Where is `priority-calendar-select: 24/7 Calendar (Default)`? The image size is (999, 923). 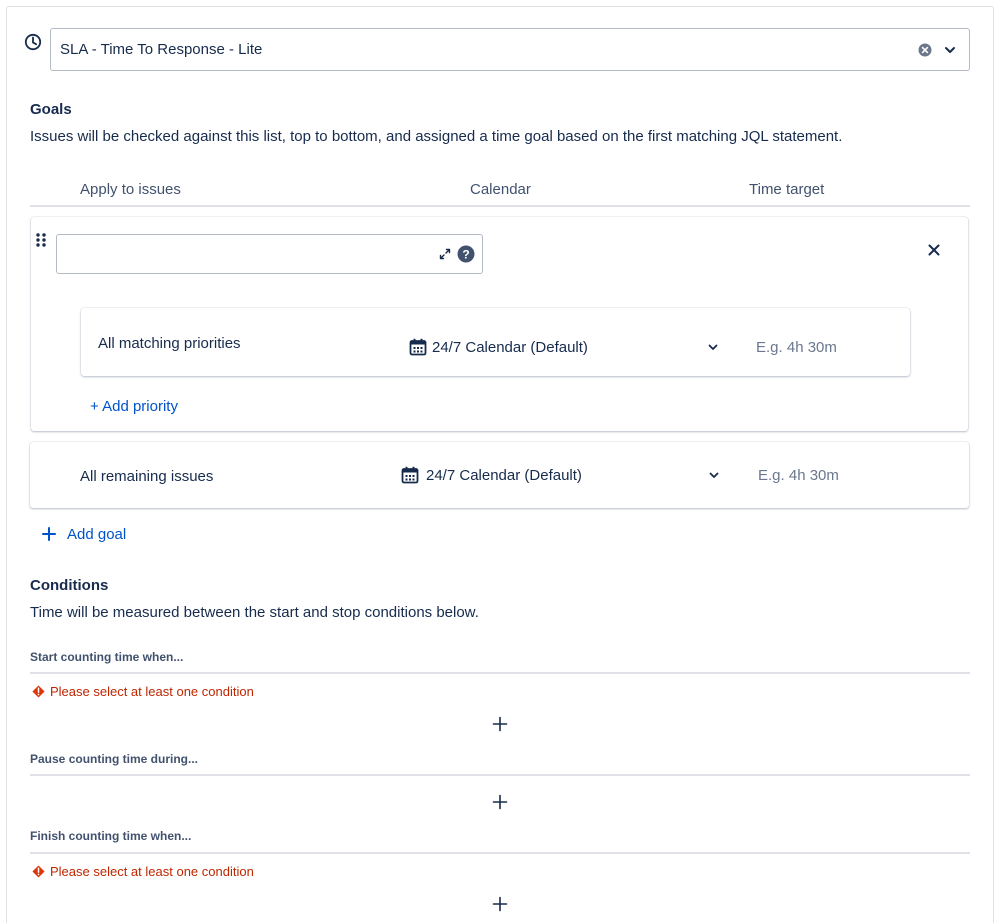 priority-calendar-select: 24/7 Calendar (Default) is located at coordinates (563, 346).